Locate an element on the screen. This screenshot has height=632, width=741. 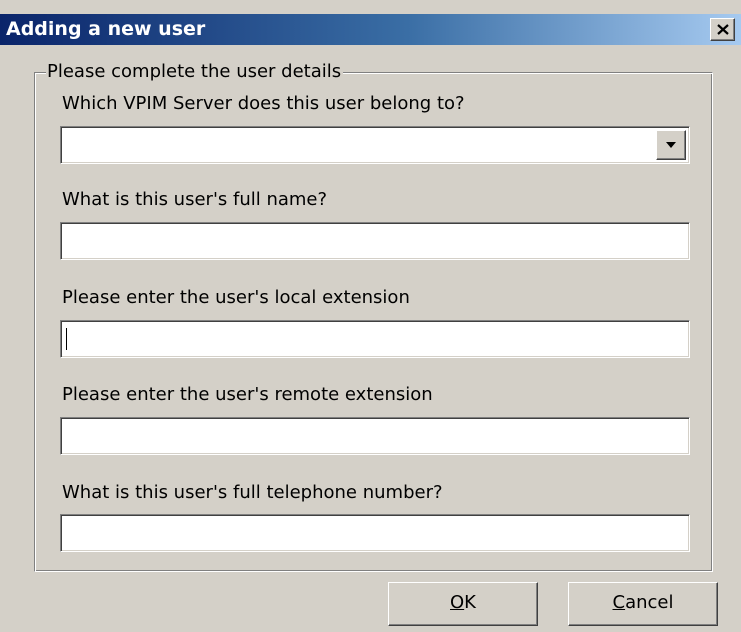
remote-ext-input is located at coordinates (377, 436).